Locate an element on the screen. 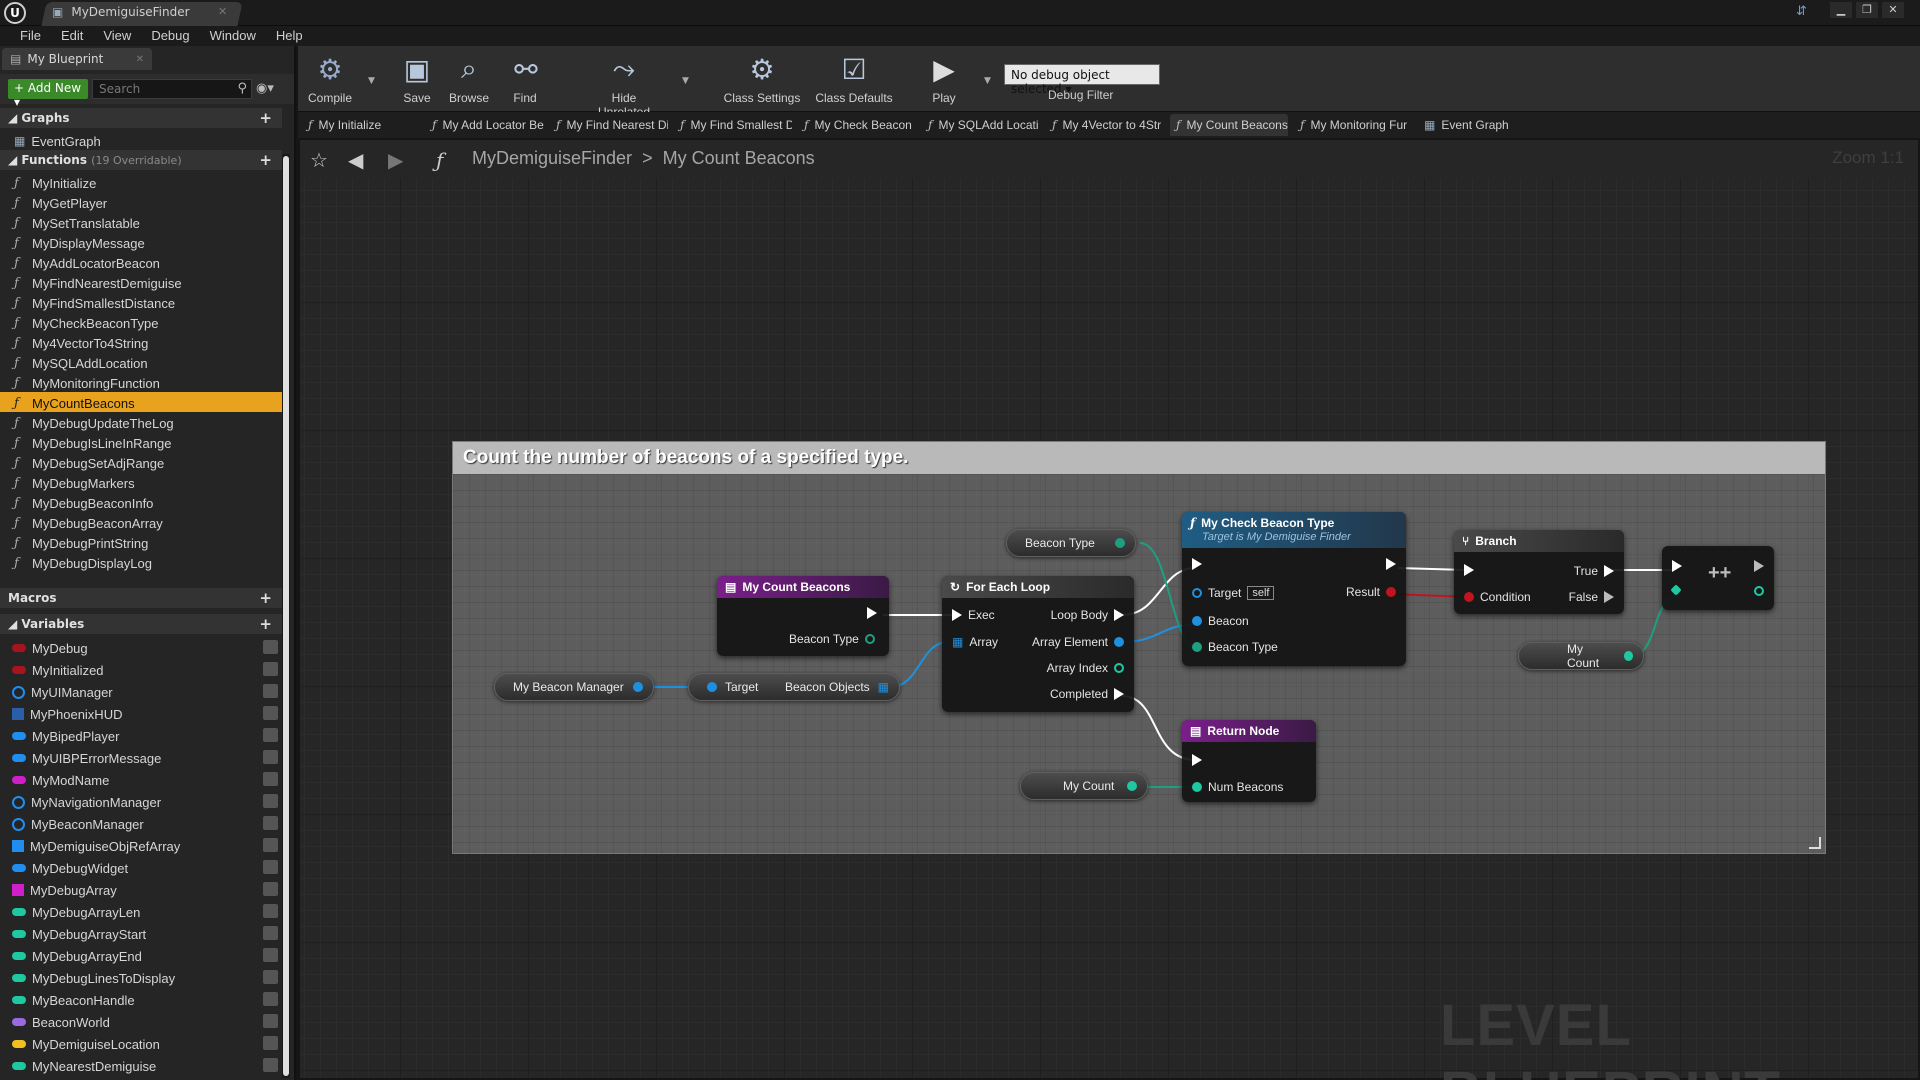  graph-item: ▦ EventGraph is located at coordinates (141, 140).